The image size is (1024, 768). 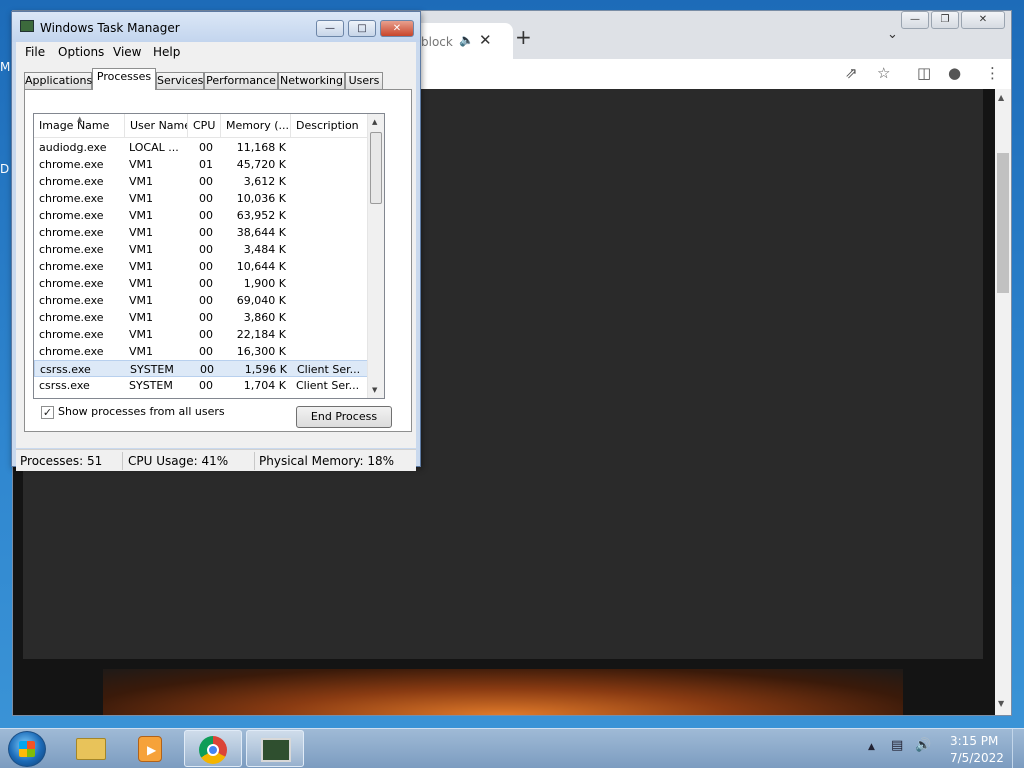 I want to click on column-cpu: CPU, so click(x=204, y=126).